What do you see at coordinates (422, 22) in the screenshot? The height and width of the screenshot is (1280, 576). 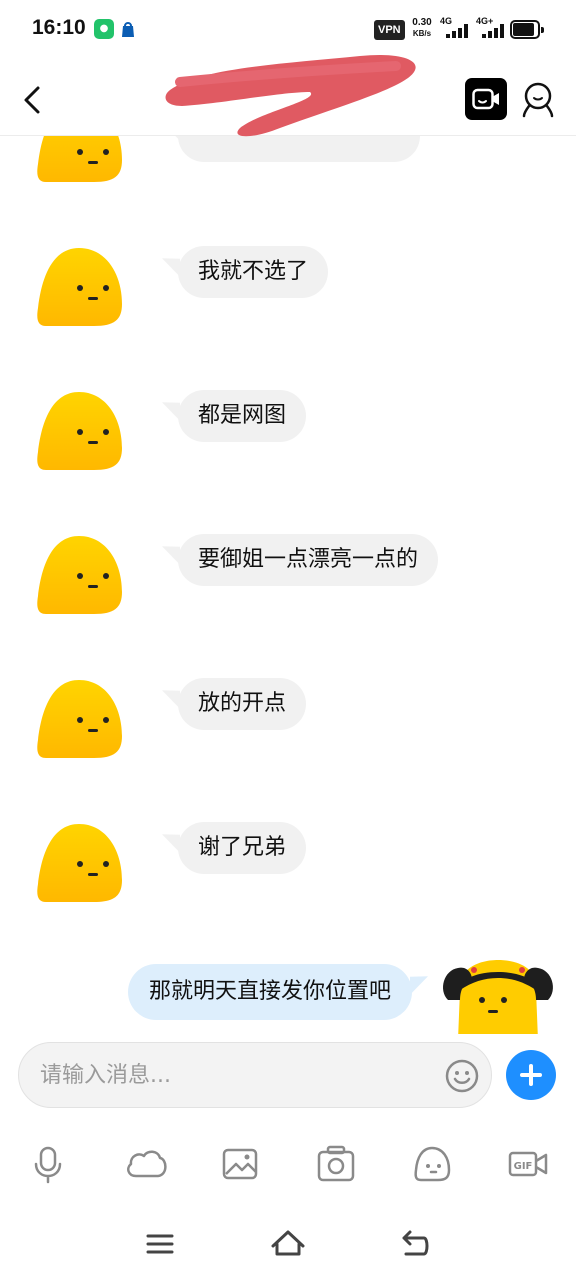 I see `speed-value: 0.30` at bounding box center [422, 22].